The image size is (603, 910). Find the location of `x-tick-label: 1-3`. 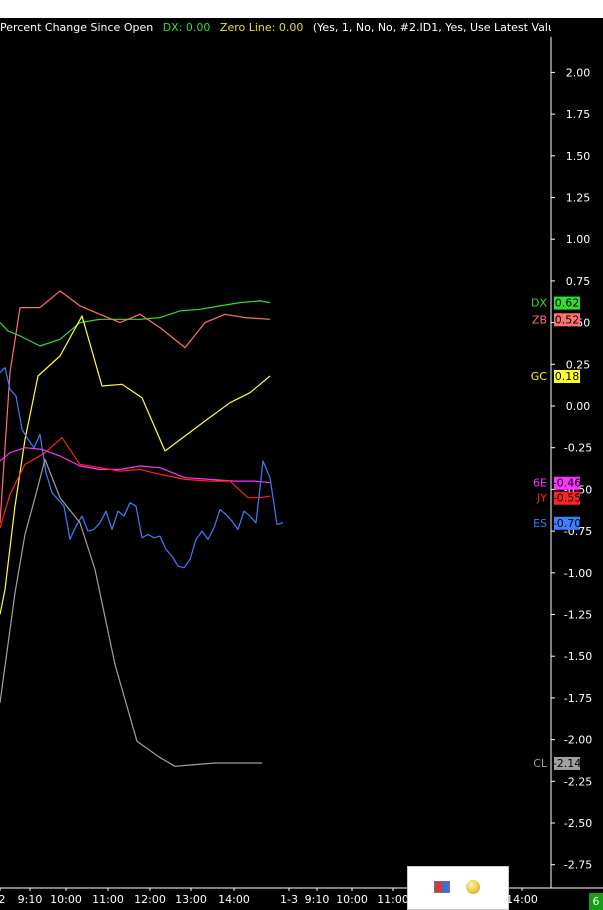

x-tick-label: 1-3 is located at coordinates (289, 899).